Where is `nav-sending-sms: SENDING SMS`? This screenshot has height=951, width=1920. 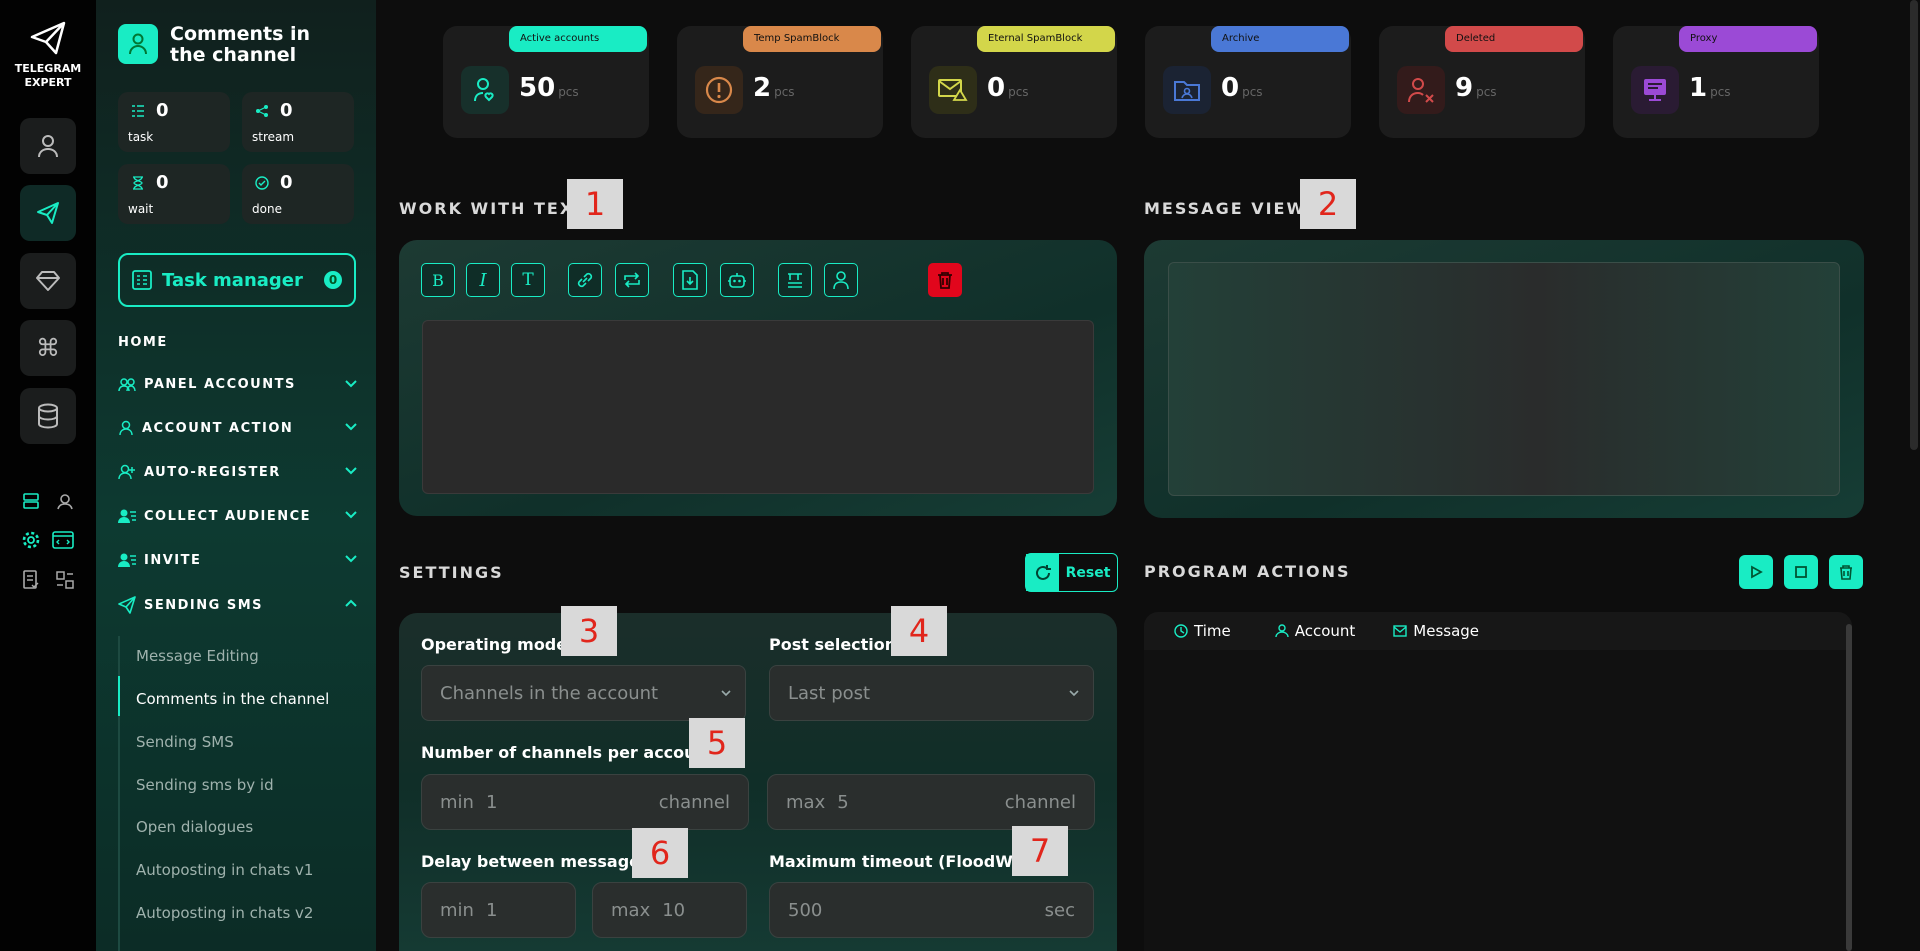
nav-sending-sms: SENDING SMS is located at coordinates (238, 605).